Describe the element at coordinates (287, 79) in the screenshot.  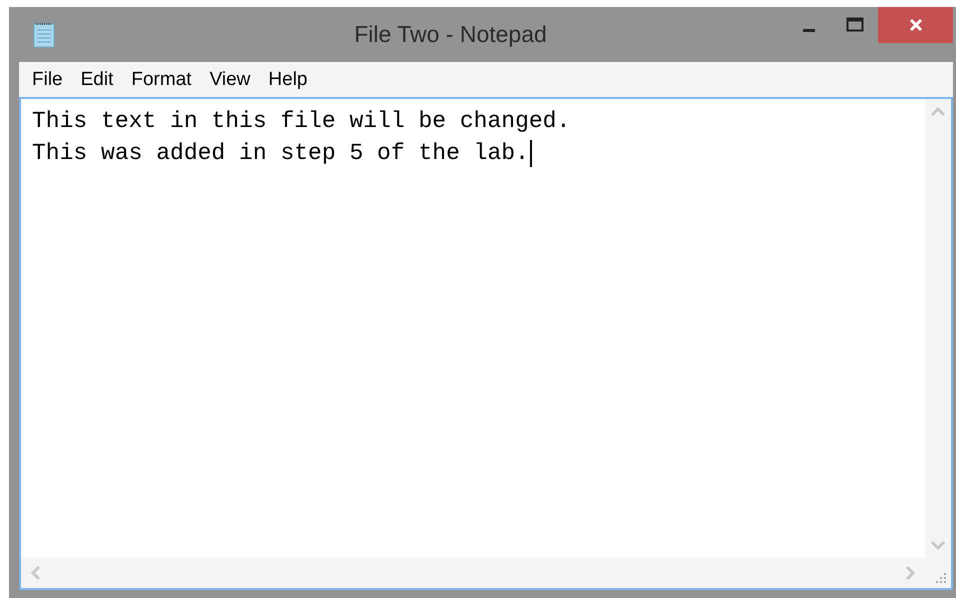
I see `menu-item: Help` at that location.